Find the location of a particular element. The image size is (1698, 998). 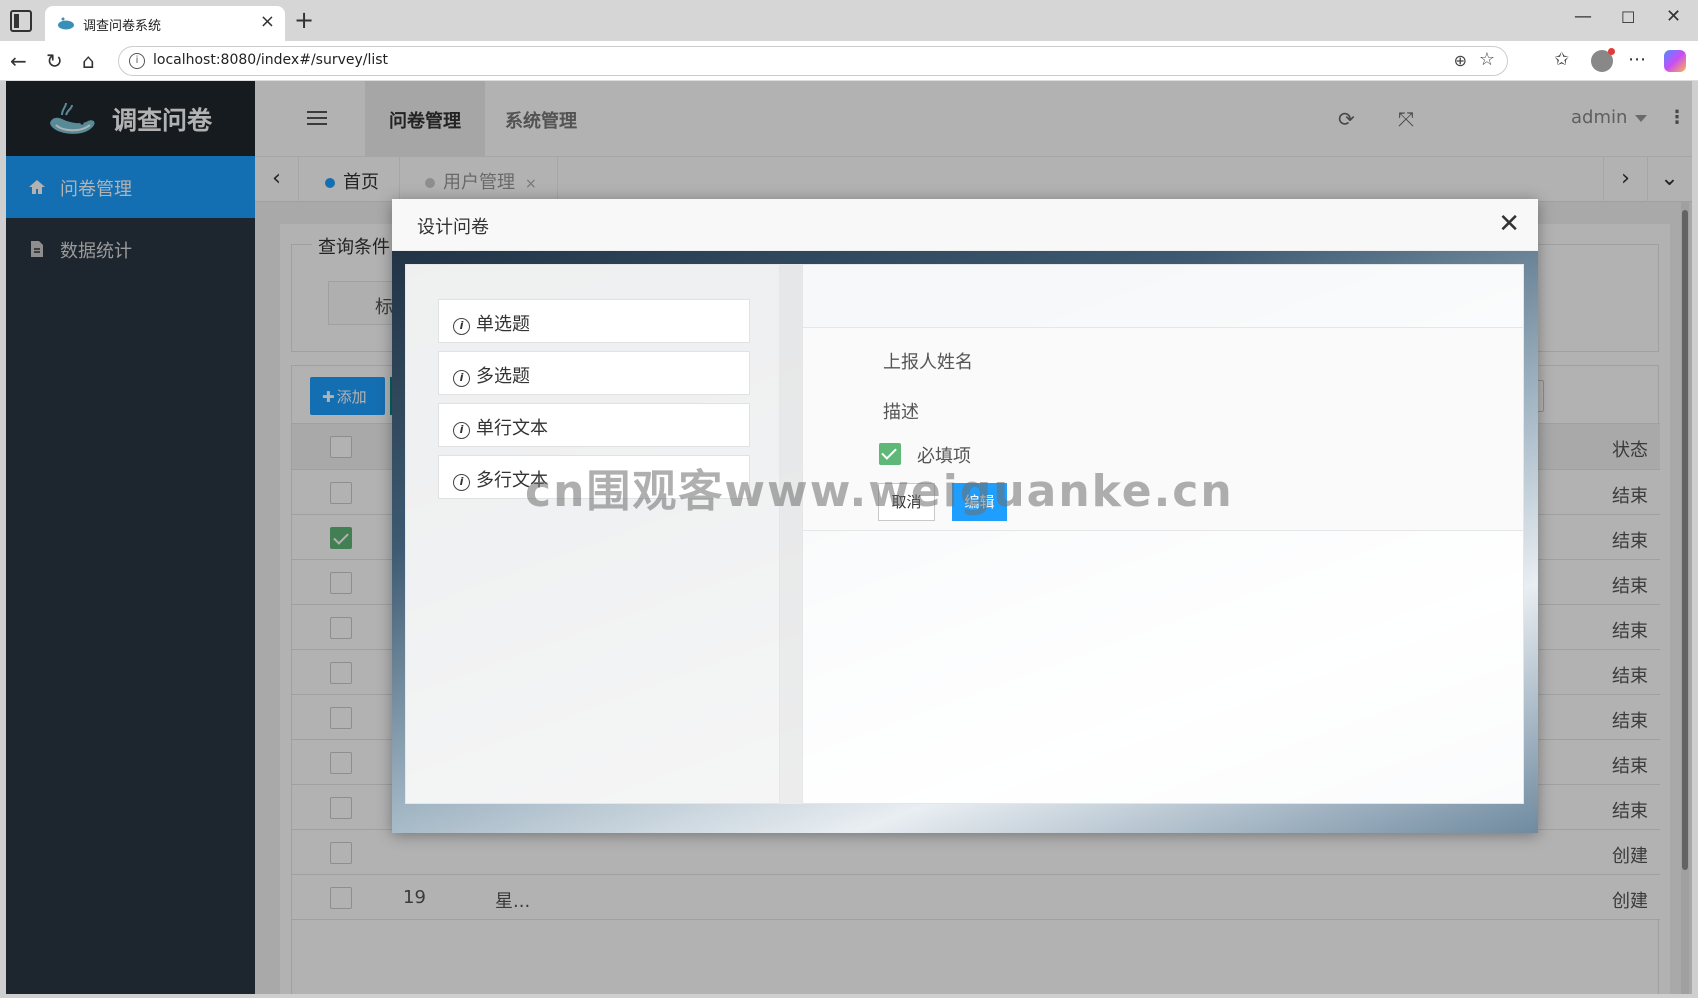

new-tab-icon: + is located at coordinates (304, 20).